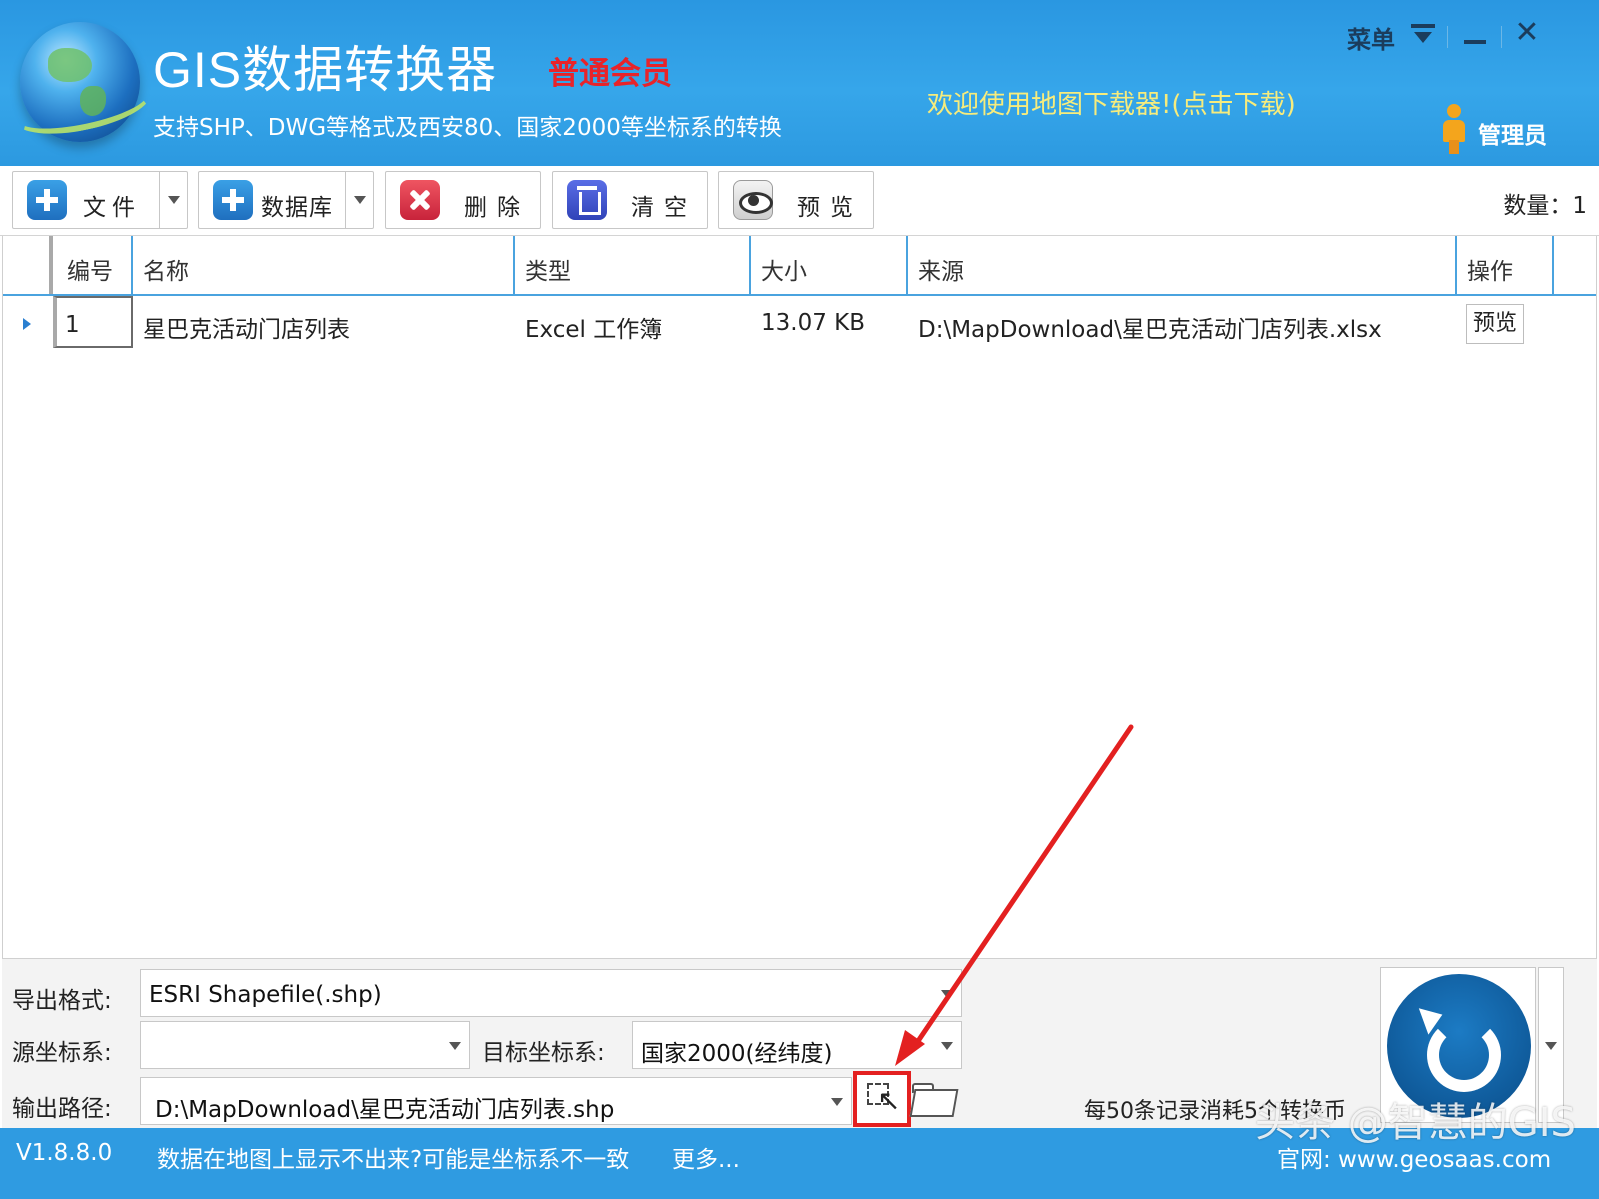 The height and width of the screenshot is (1199, 1599). Describe the element at coordinates (95, 265) in the screenshot. I see `column-header-id: 编号` at that location.